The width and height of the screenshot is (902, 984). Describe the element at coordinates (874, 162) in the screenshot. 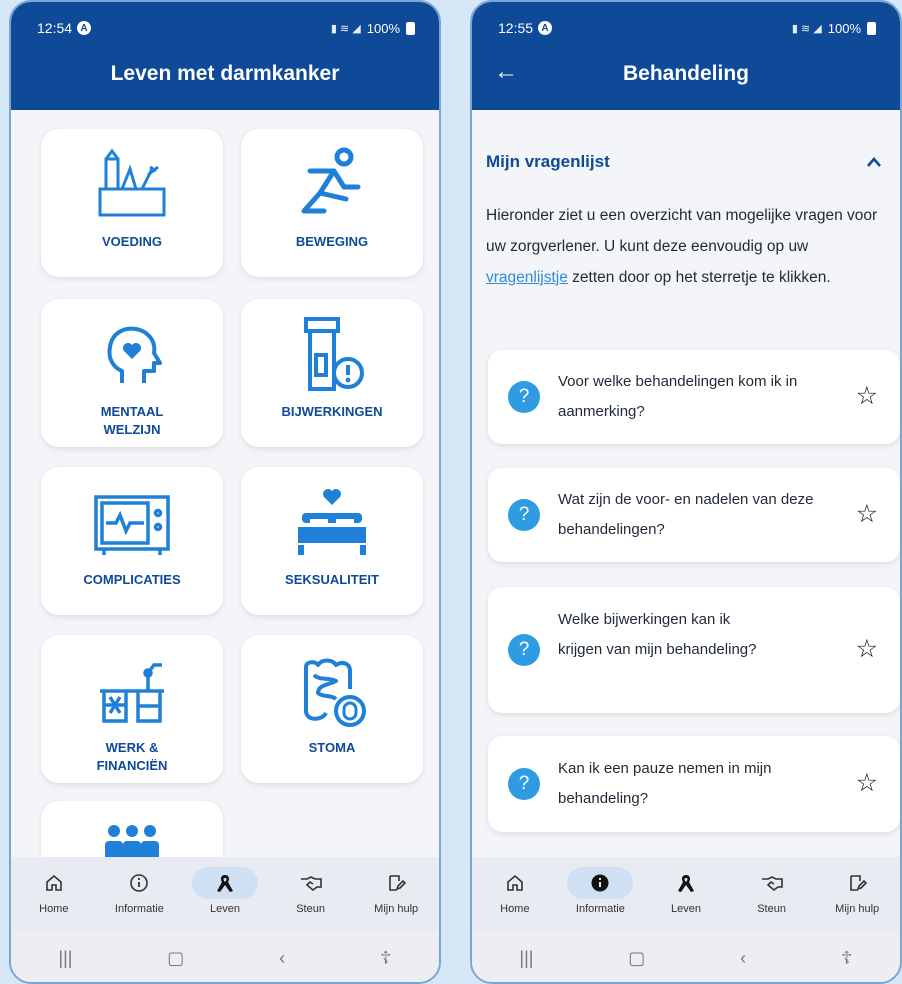

I see `chevron-up-icon` at that location.